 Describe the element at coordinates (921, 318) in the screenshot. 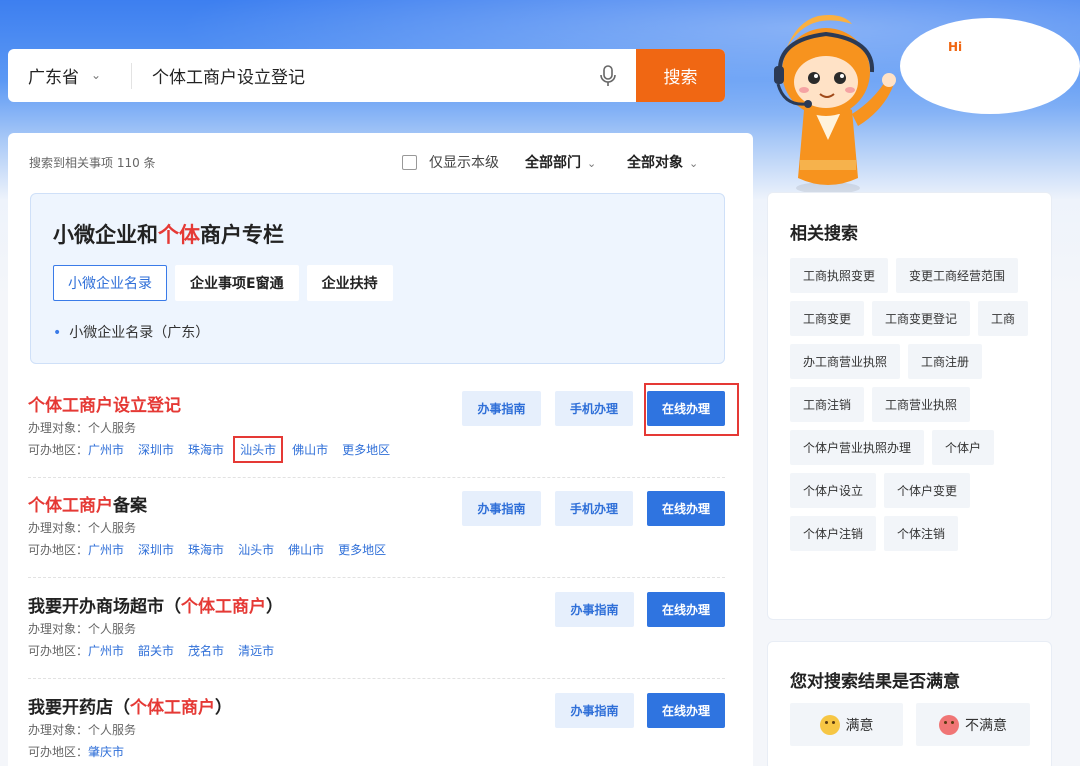

I see `related-chip: 工商变更登记` at that location.